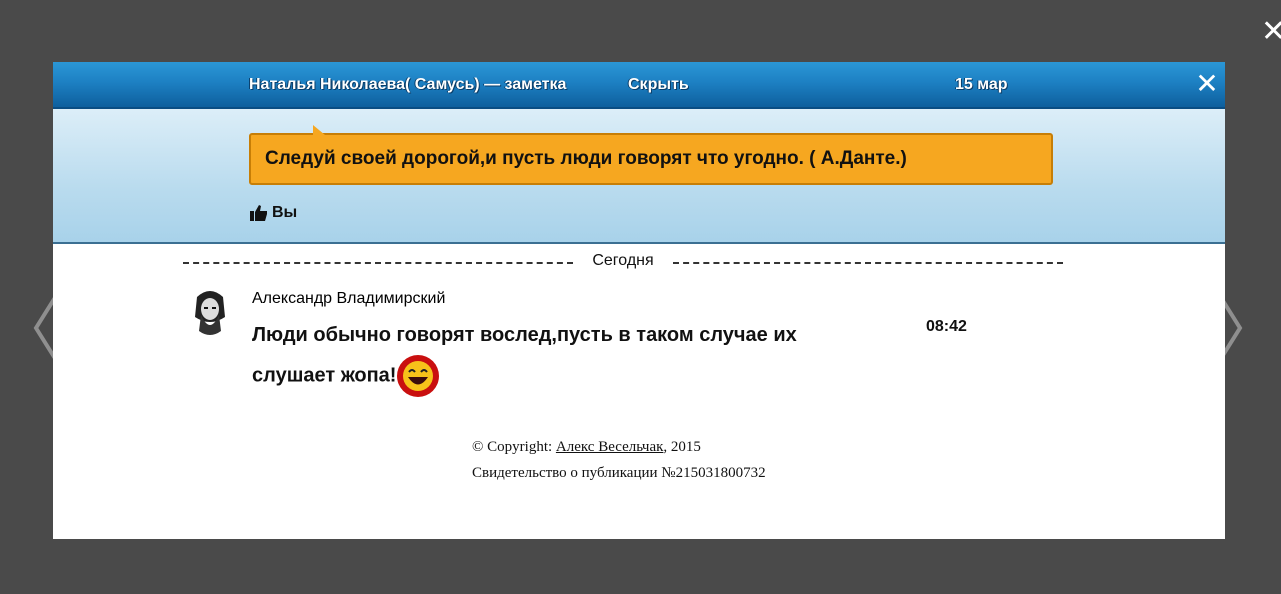 This screenshot has width=1281, height=594. Describe the element at coordinates (407, 85) in the screenshot. I see `note-author-link: Наталья Николаева( Самусь) — заметка` at that location.